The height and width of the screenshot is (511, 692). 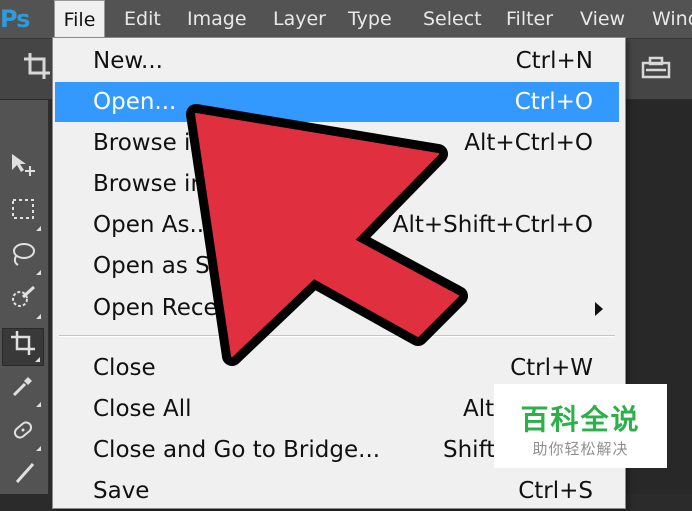 What do you see at coordinates (337, 102) in the screenshot?
I see `menu-item-open: Open... Ctrl+O` at bounding box center [337, 102].